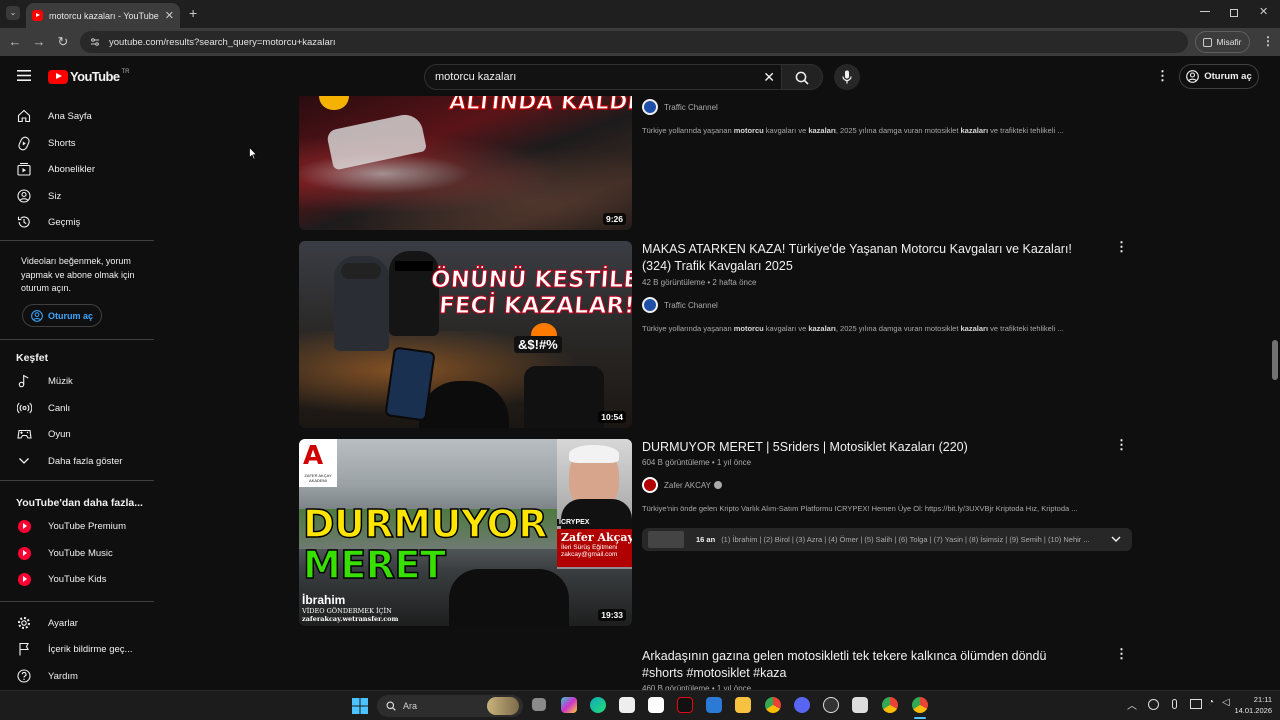 The width and height of the screenshot is (1280, 720). I want to click on sidebar-item-you: Siz, so click(77, 196).